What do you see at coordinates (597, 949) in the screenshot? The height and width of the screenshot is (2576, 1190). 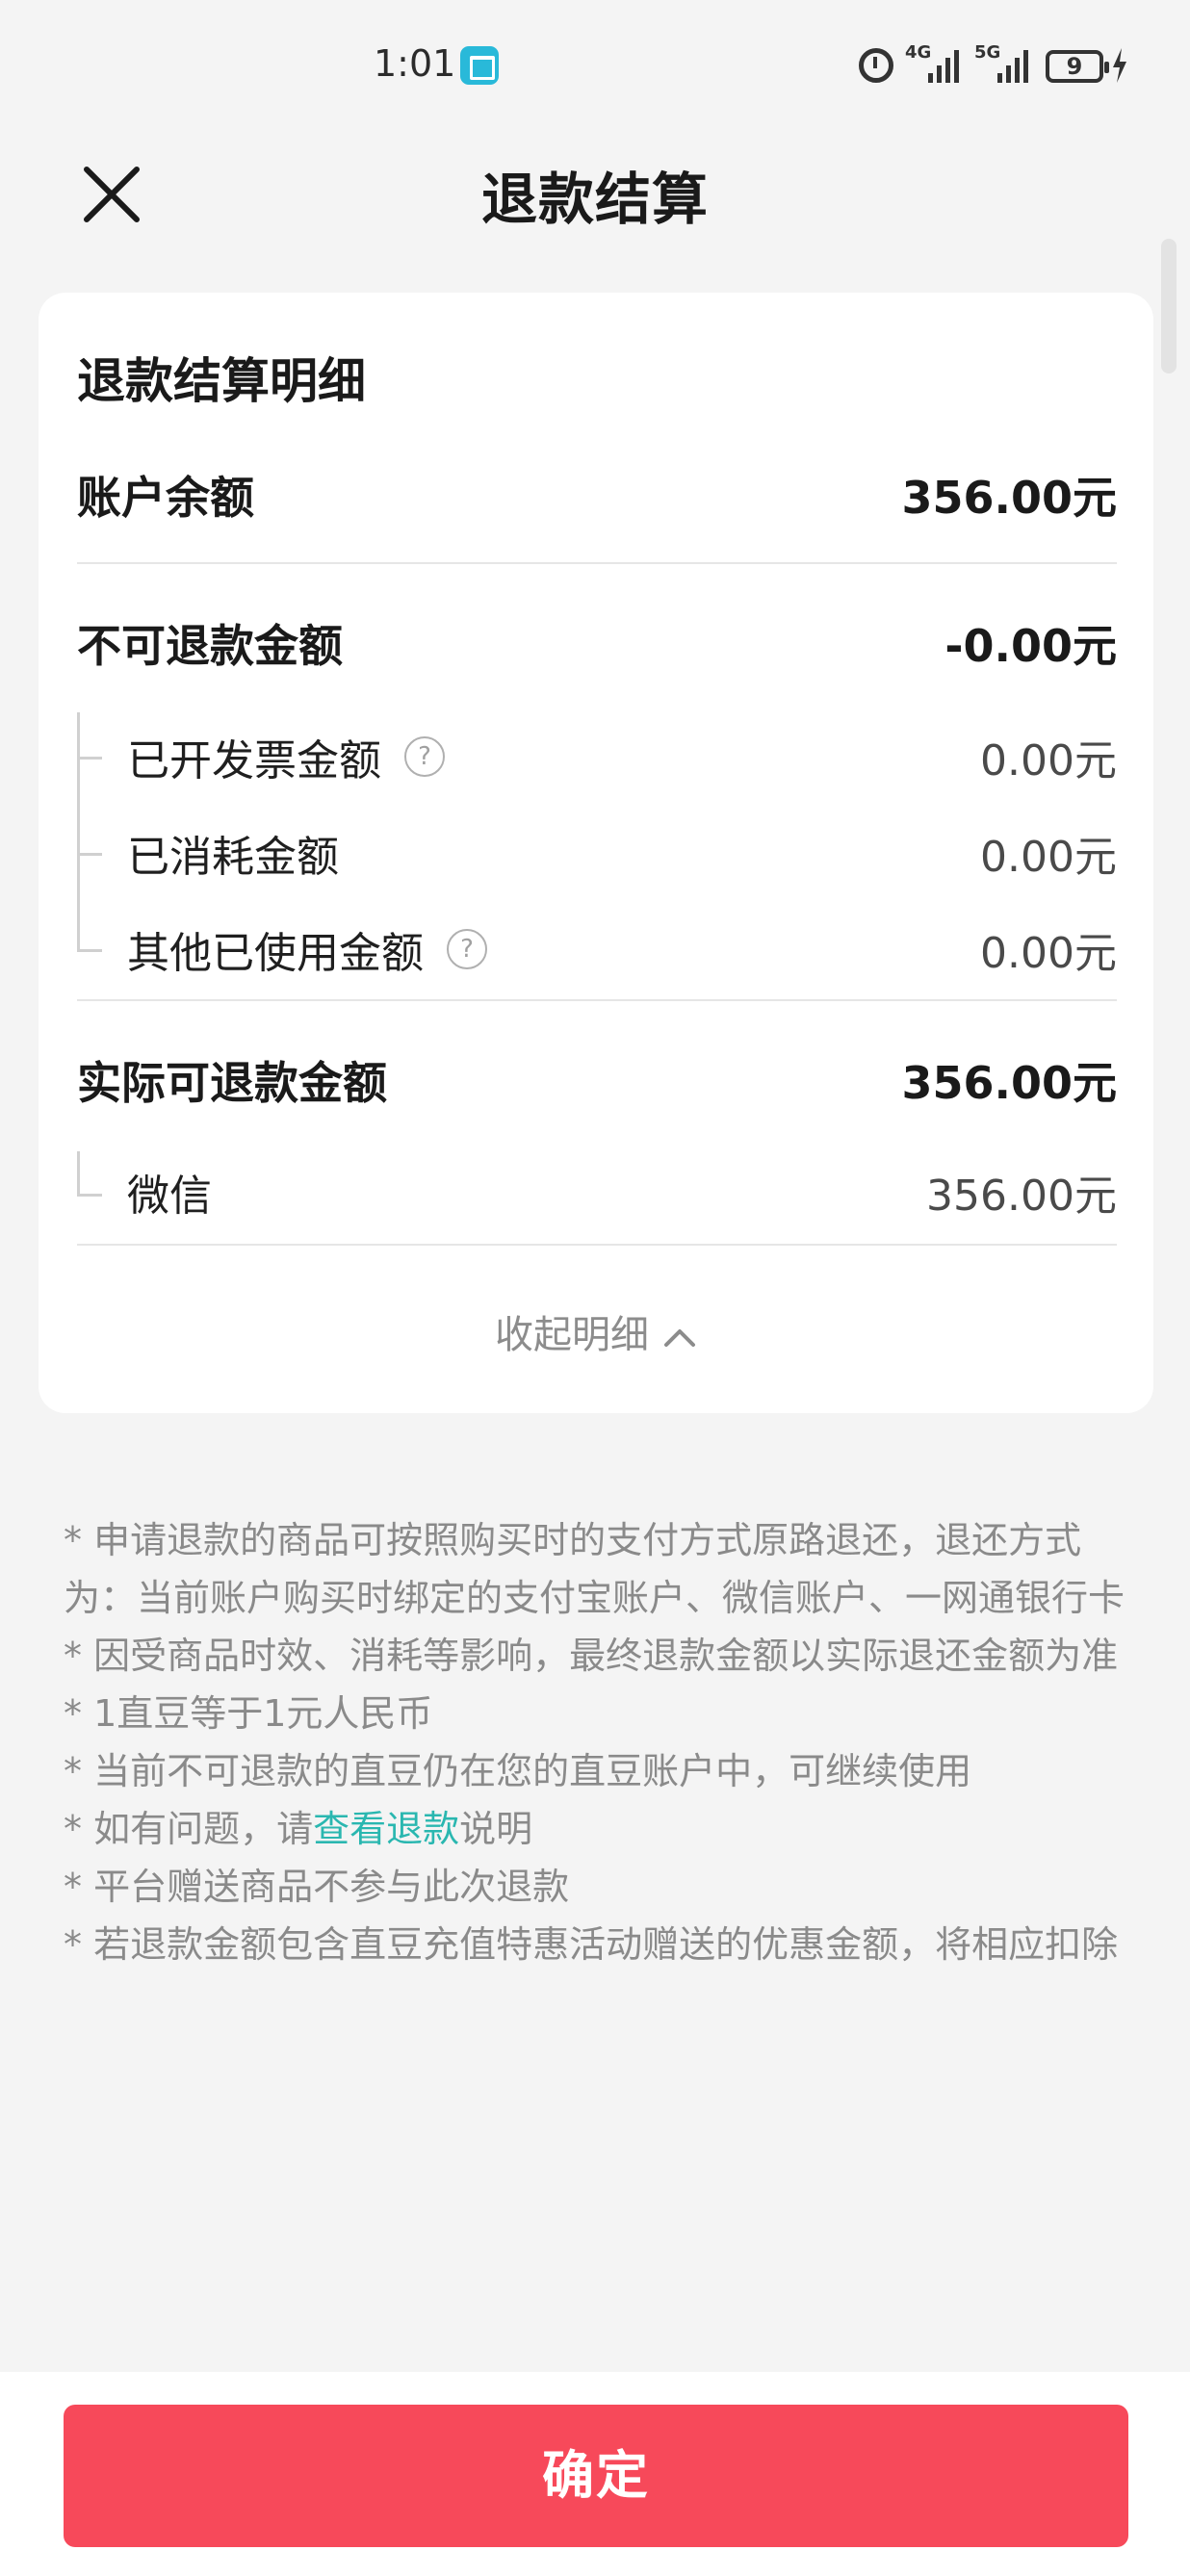 I see `other-used-row: 其他已使用金额 ? 0.00元` at bounding box center [597, 949].